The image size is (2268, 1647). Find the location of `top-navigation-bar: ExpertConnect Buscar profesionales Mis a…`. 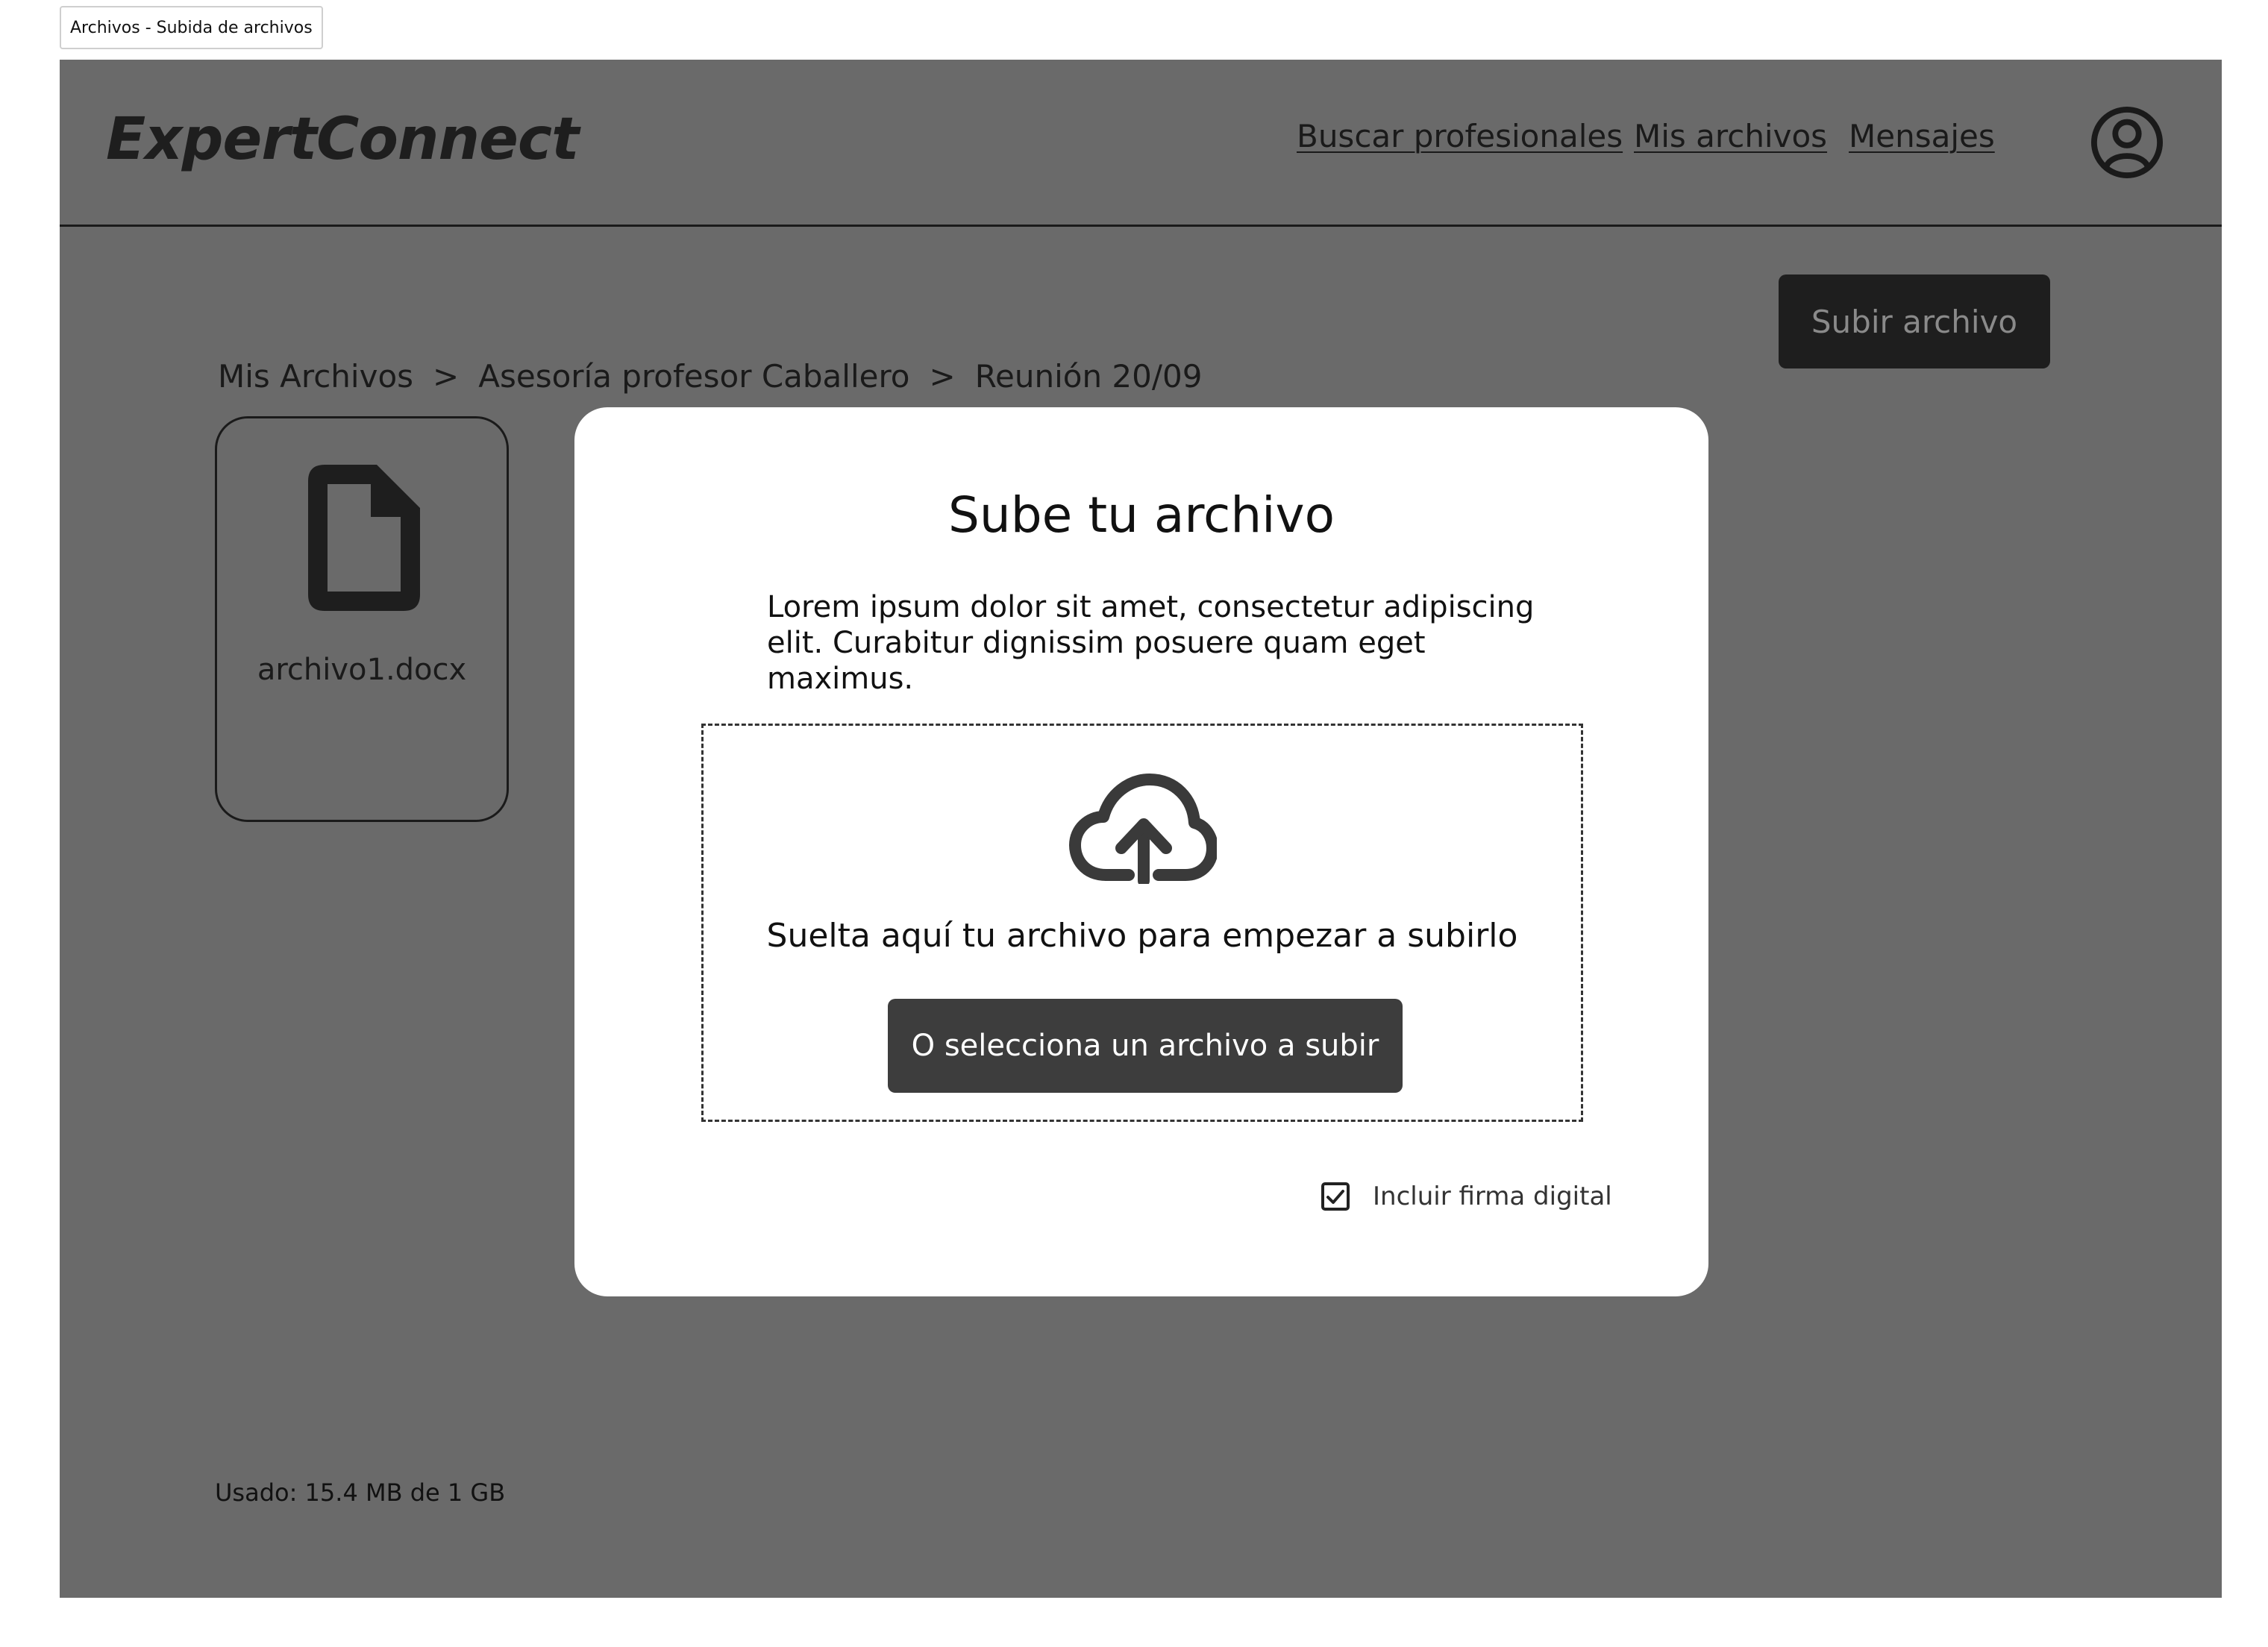

top-navigation-bar: ExpertConnect Buscar profesionales Mis a… is located at coordinates (1141, 144).